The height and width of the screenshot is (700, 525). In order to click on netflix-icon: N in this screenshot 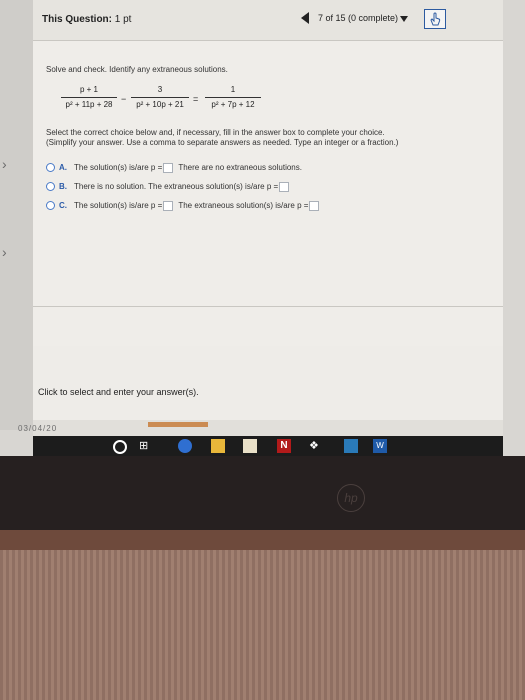, I will do `click(284, 446)`.